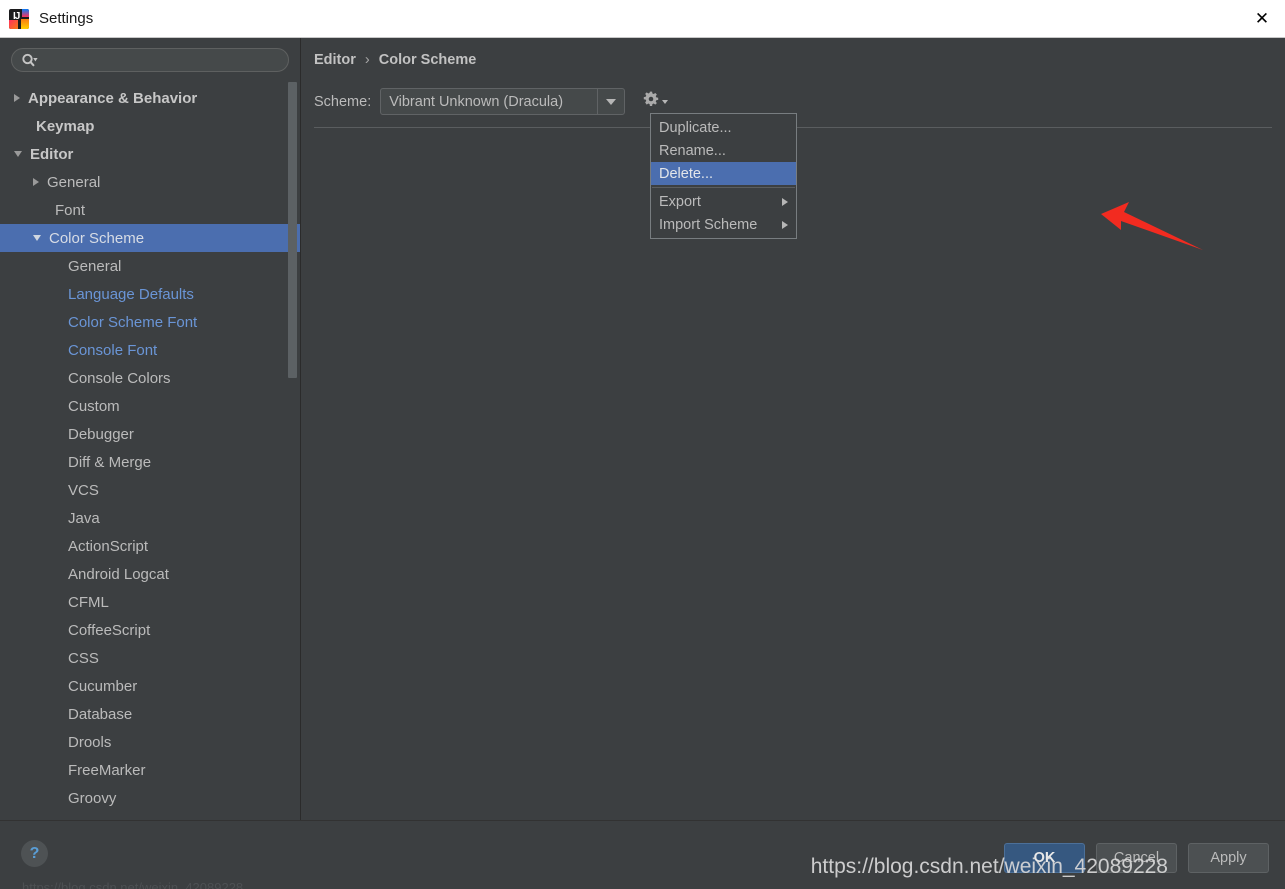 This screenshot has width=1285, height=889. Describe the element at coordinates (110, 462) in the screenshot. I see `sidebar-item-label: Diff & Merge` at that location.